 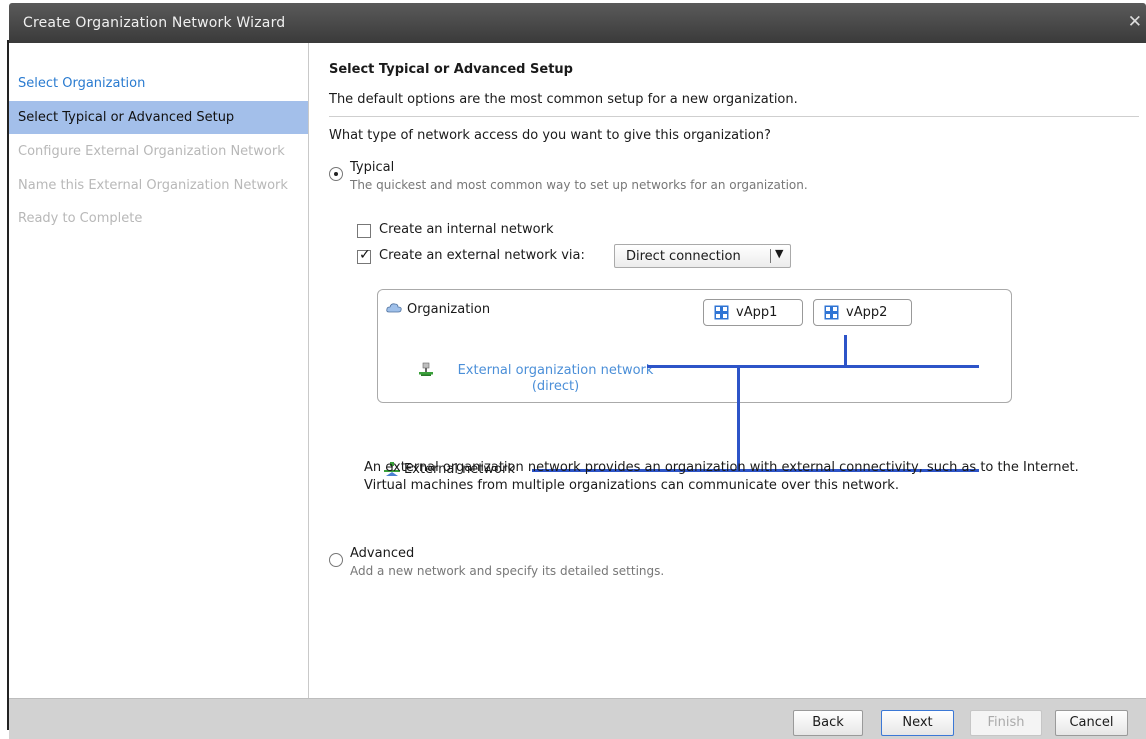 I want to click on window-title: Create Organization Network Wizard, so click(x=154, y=23).